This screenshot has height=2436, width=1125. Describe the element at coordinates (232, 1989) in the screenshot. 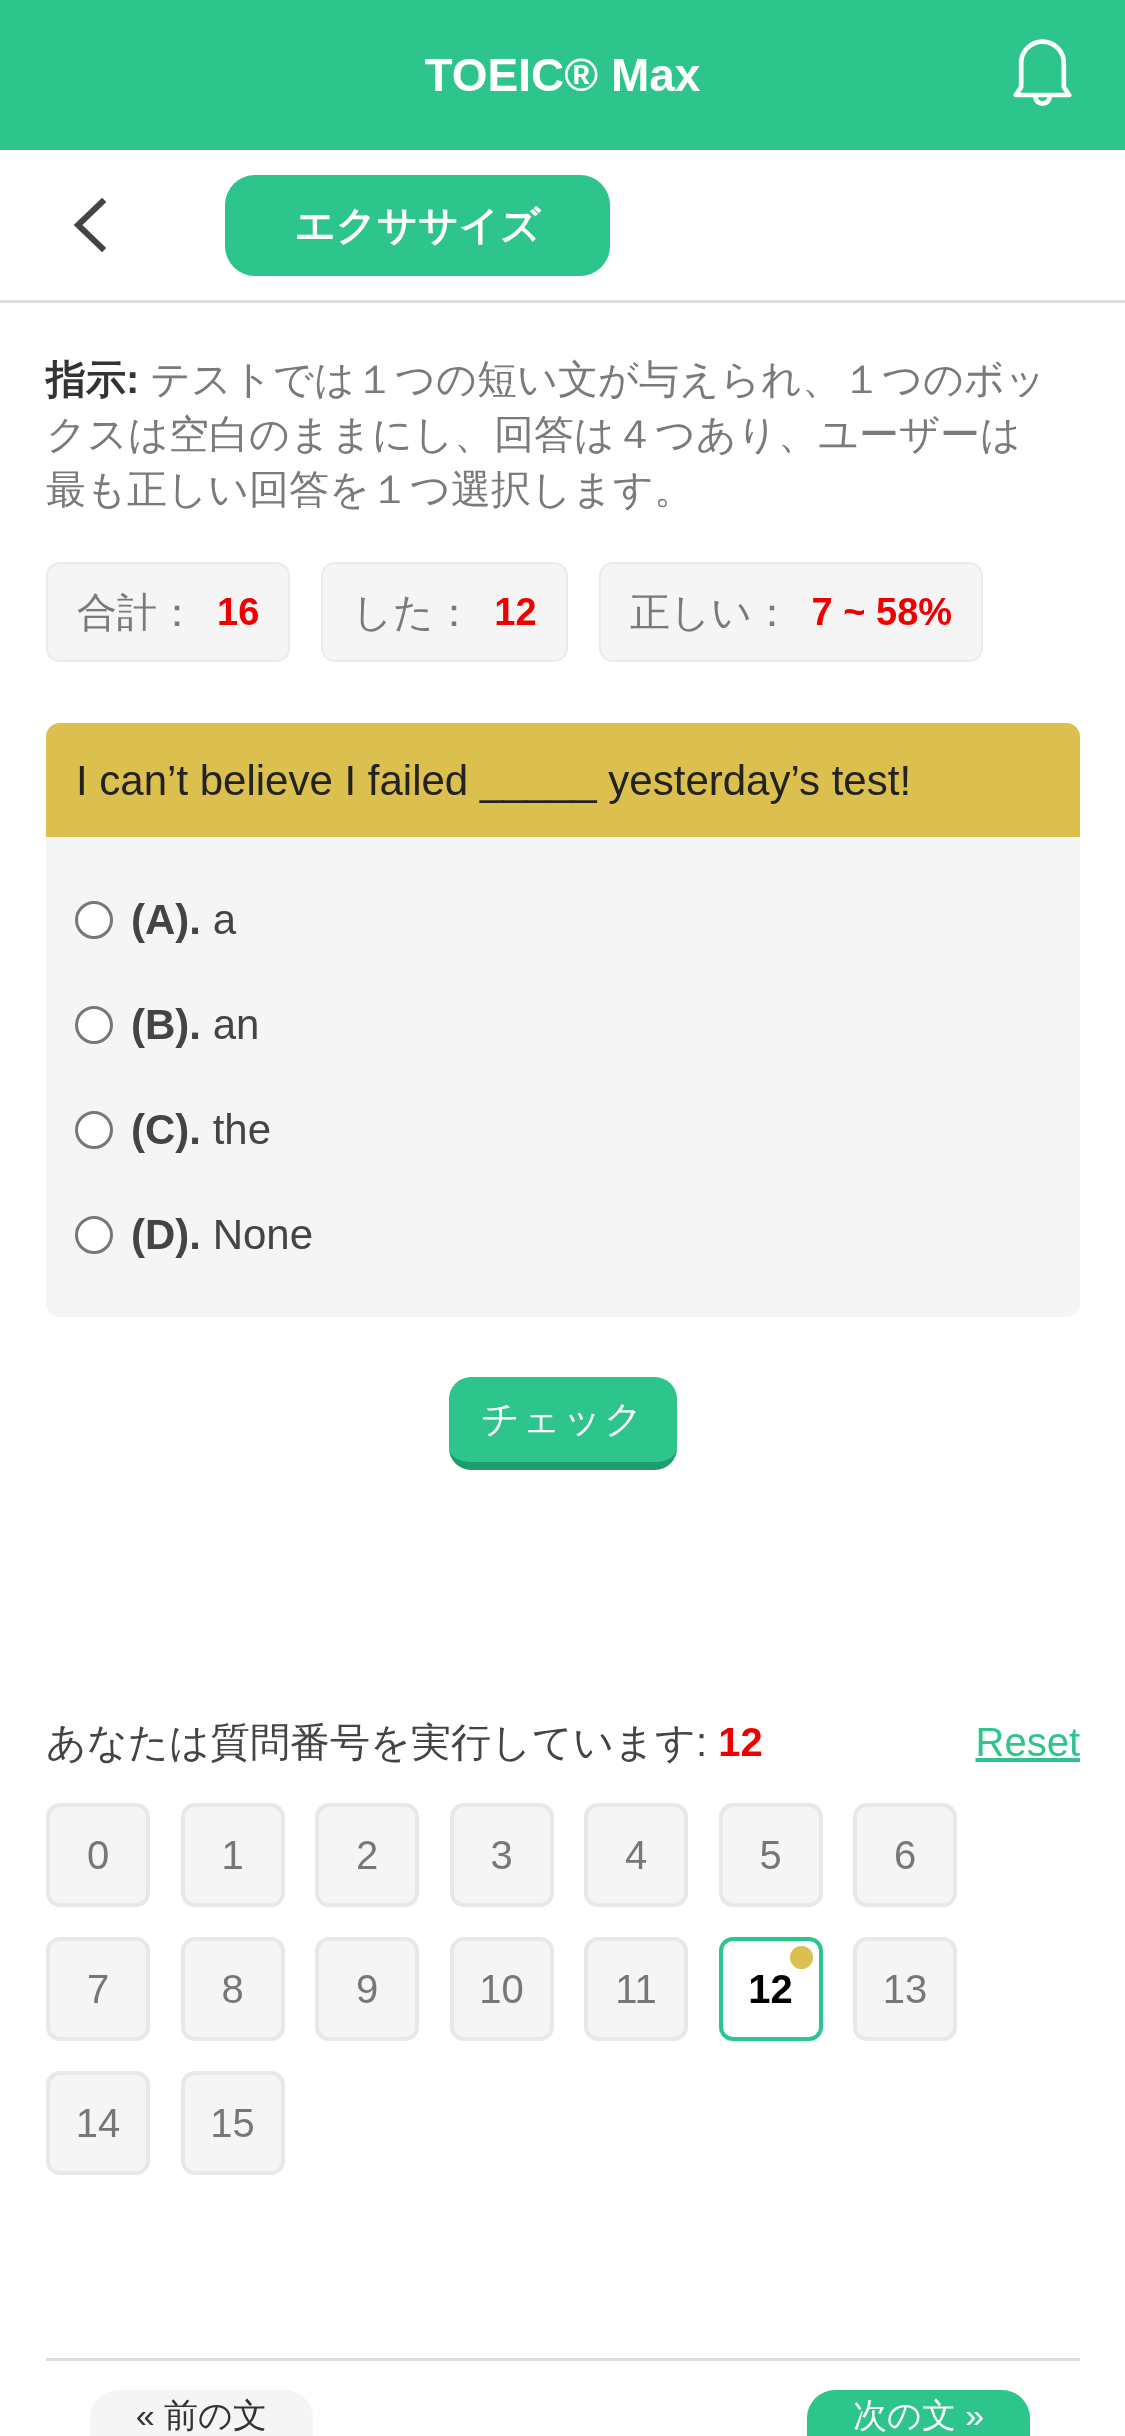

I see `question-number-button: 8` at that location.